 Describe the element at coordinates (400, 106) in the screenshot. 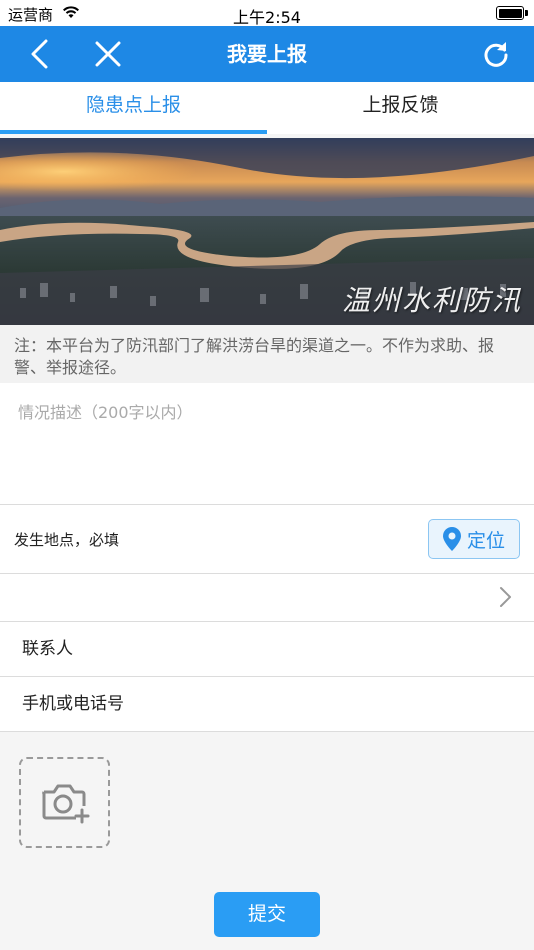

I see `tab-report-feedback: 上报反馈` at that location.